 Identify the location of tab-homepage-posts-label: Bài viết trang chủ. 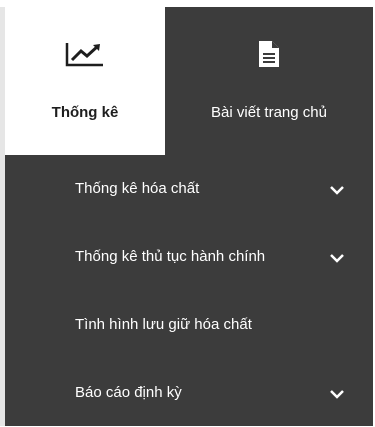
(269, 112).